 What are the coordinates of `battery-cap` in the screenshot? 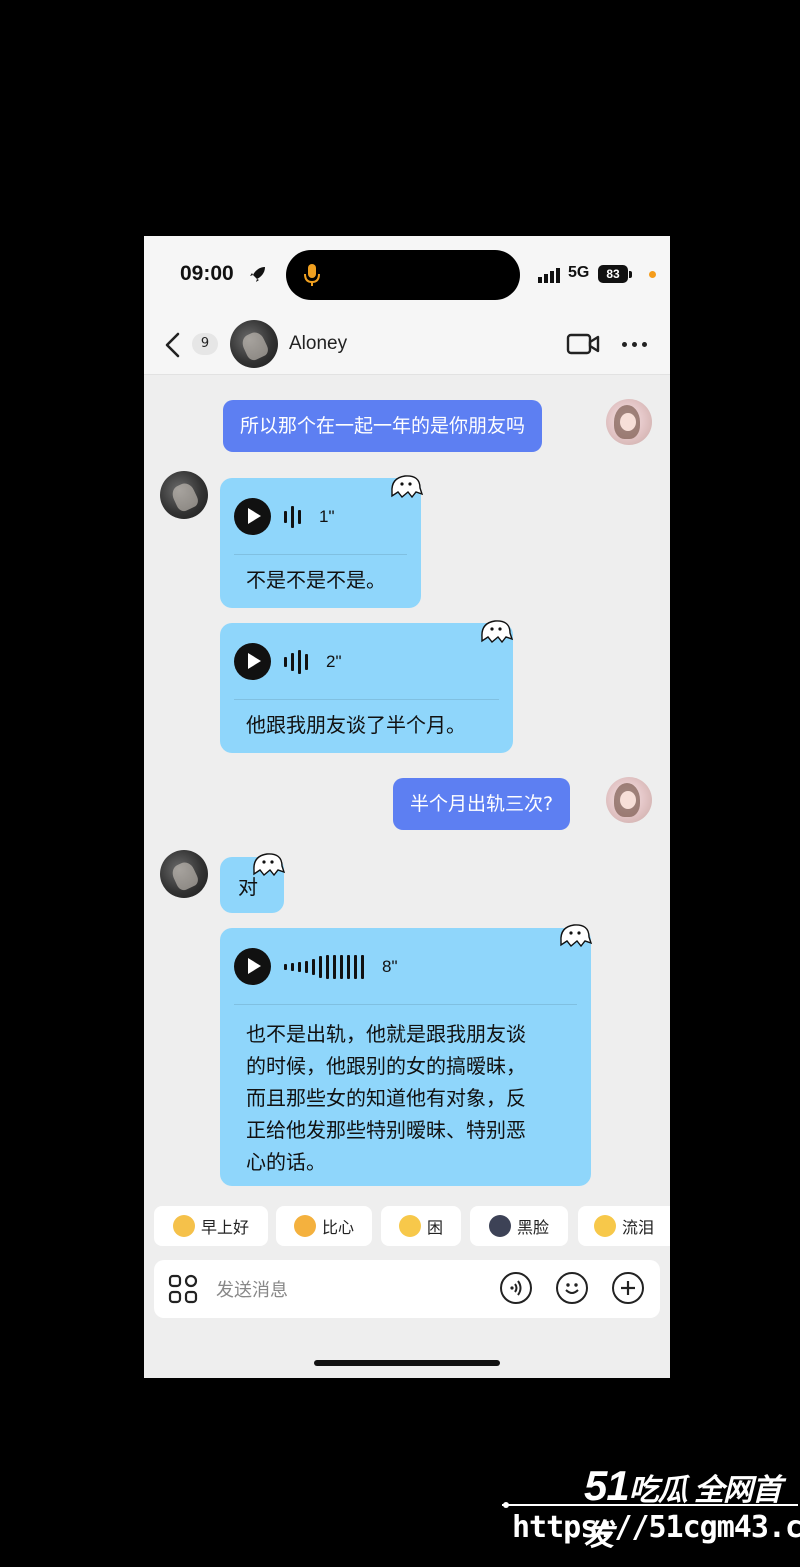 It's located at (630, 274).